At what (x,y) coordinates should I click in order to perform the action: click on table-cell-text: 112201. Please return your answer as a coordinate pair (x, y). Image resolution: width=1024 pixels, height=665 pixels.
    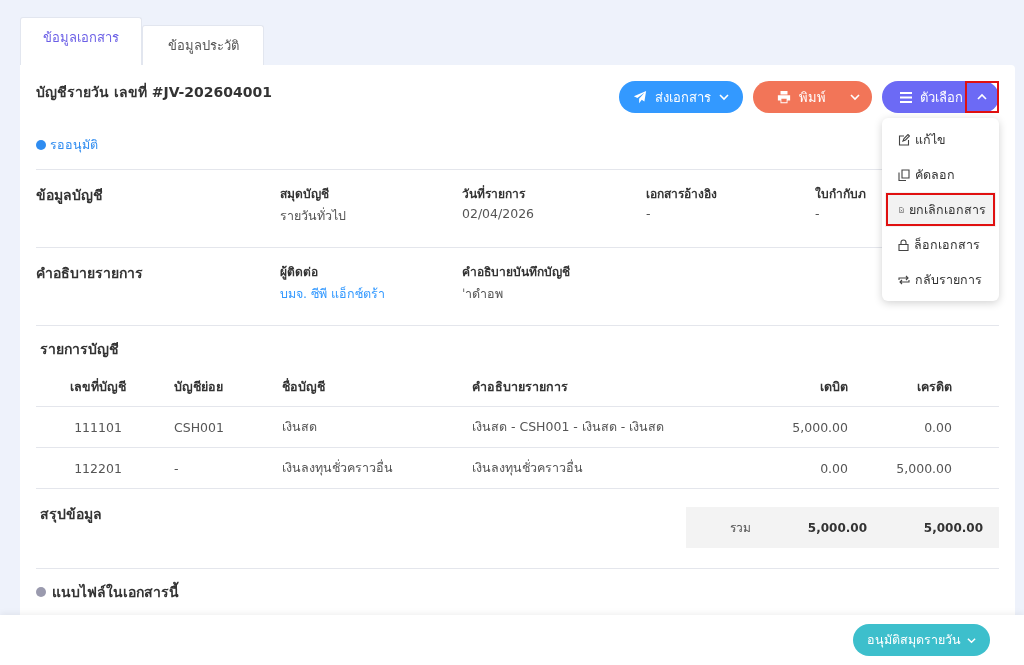
    Looking at the image, I should click on (98, 468).